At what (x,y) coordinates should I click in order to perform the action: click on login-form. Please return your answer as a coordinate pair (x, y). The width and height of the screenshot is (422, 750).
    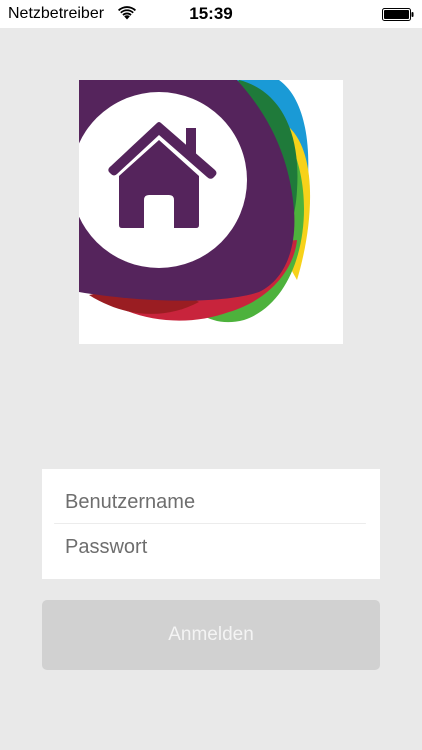
    Looking at the image, I should click on (211, 524).